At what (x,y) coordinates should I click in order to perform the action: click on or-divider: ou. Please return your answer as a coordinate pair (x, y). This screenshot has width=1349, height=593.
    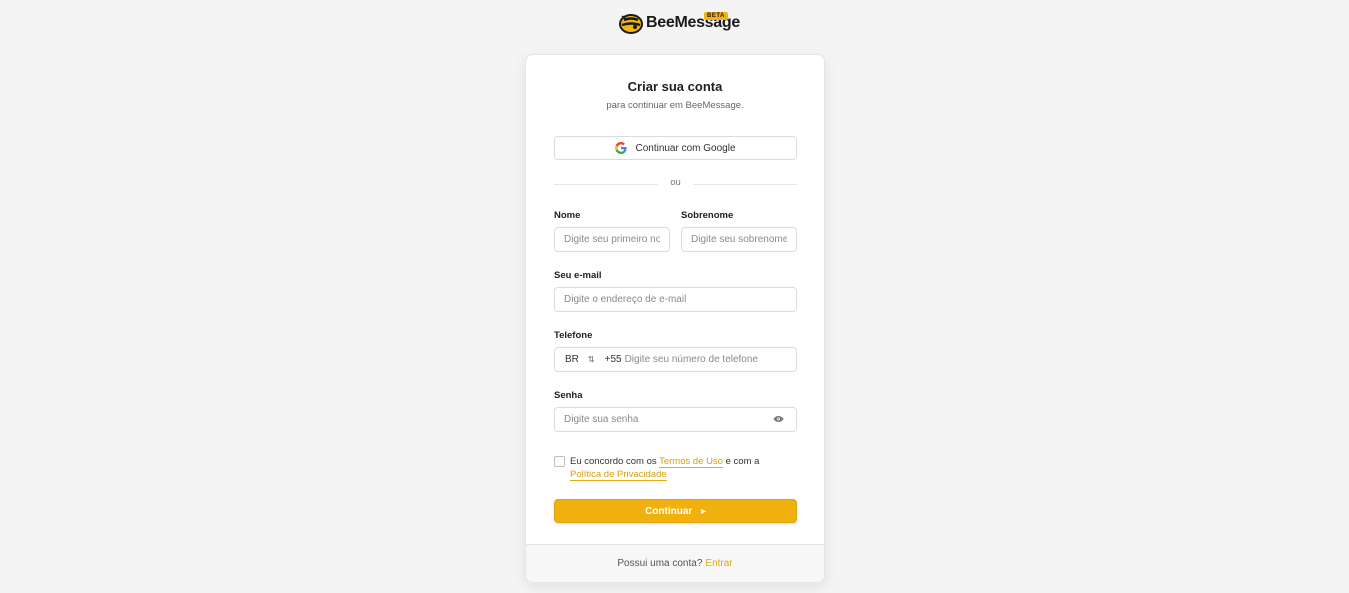
    Looking at the image, I should click on (675, 184).